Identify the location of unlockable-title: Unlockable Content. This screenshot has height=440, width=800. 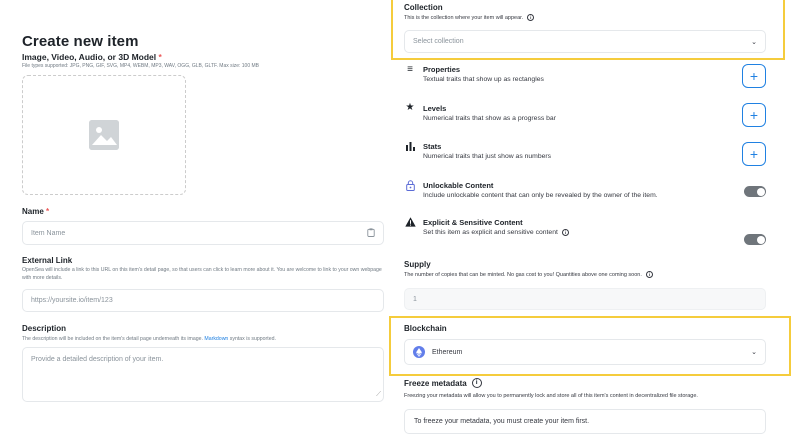
(458, 185).